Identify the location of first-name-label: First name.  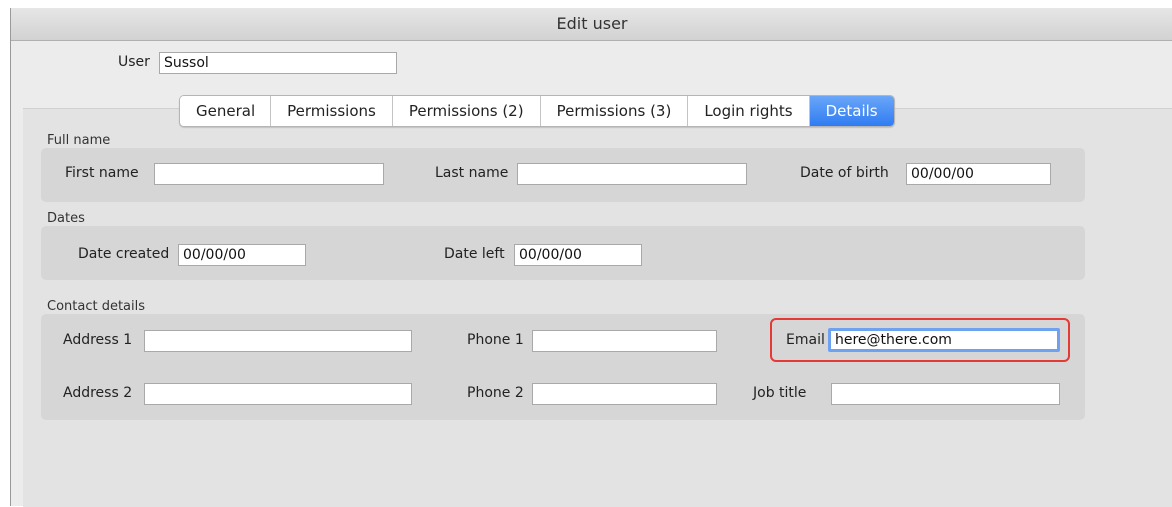
(102, 173).